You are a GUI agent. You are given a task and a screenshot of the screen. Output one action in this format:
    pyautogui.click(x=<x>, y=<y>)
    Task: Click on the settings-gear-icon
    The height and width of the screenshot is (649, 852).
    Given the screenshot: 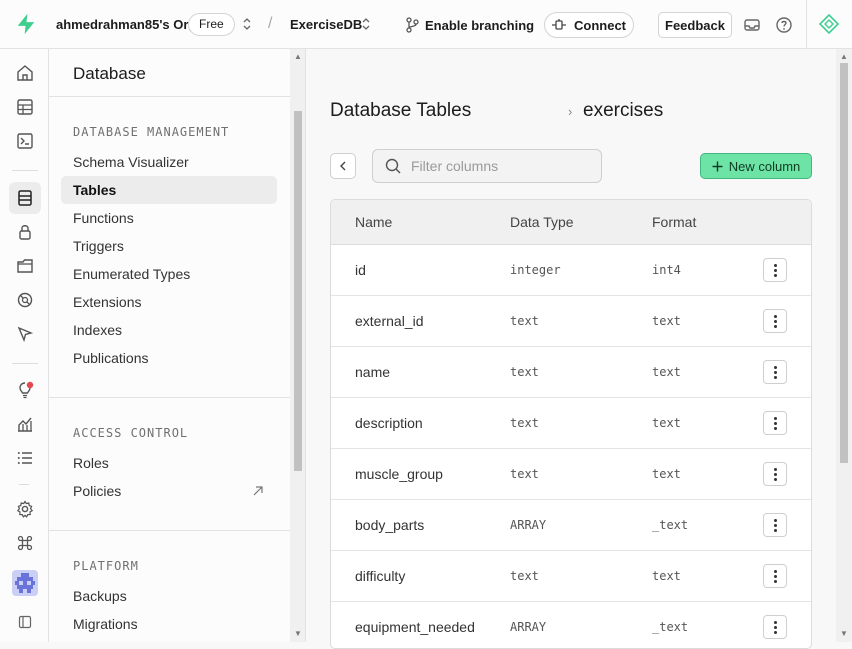 What is the action you would take?
    pyautogui.click(x=25, y=509)
    